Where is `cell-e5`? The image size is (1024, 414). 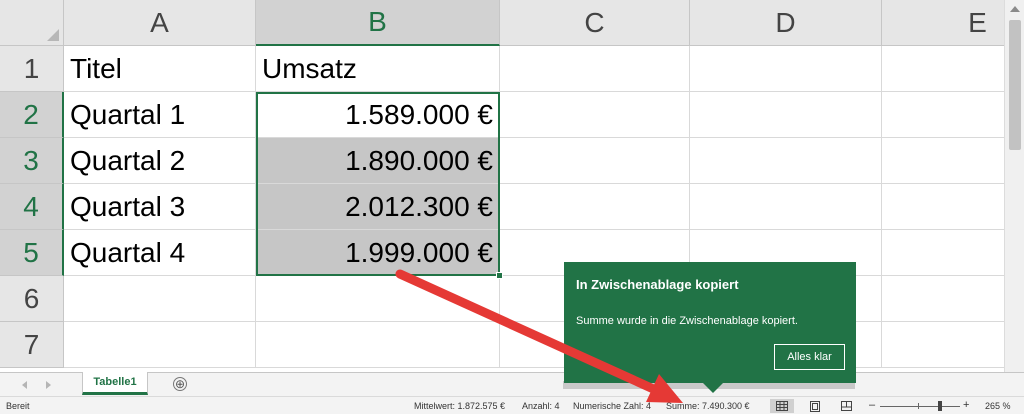 cell-e5 is located at coordinates (953, 253).